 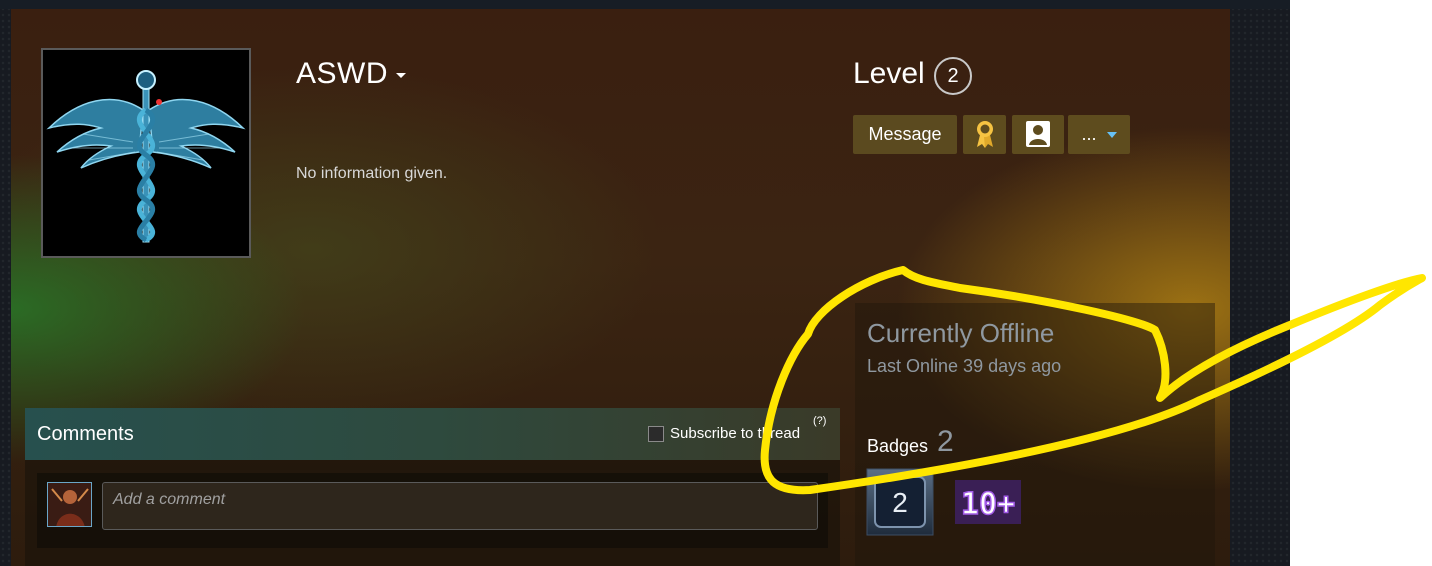 I want to click on badges-count: 2, so click(x=945, y=442).